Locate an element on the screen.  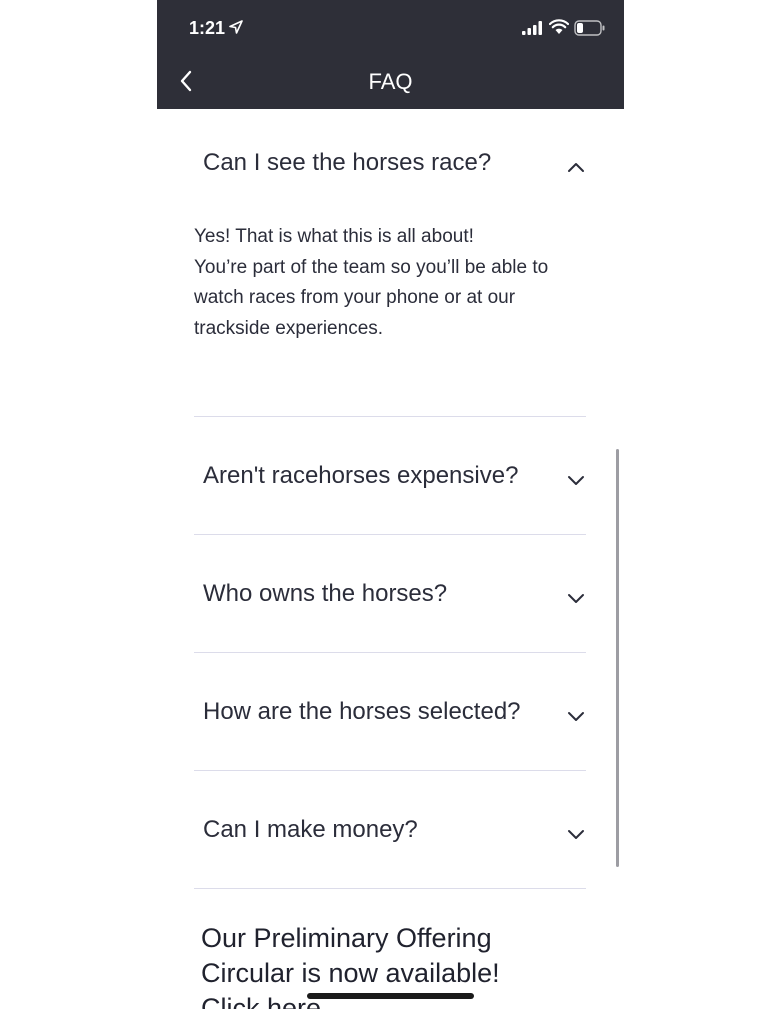
app-header: 1:21 FAQ is located at coordinates (390, 54).